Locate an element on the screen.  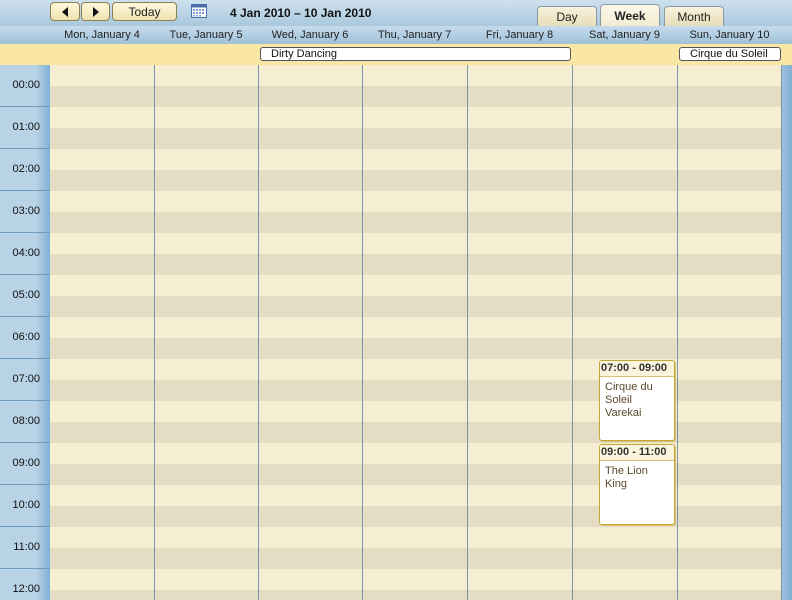
day-header-sun: Sun, January 10 is located at coordinates (729, 35).